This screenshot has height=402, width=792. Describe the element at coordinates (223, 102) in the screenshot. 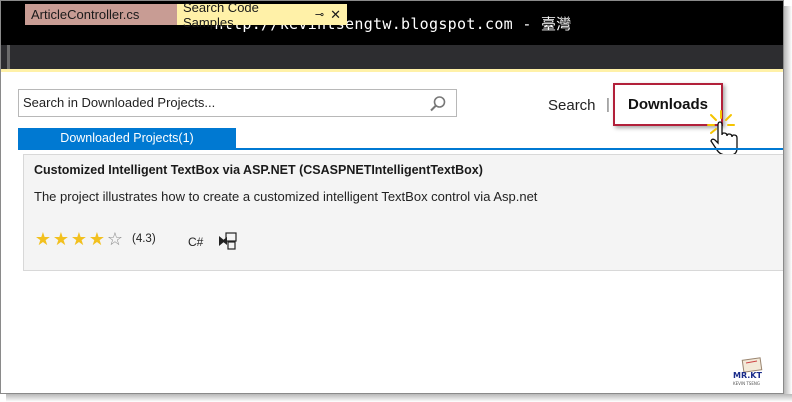

I see `search-input` at that location.